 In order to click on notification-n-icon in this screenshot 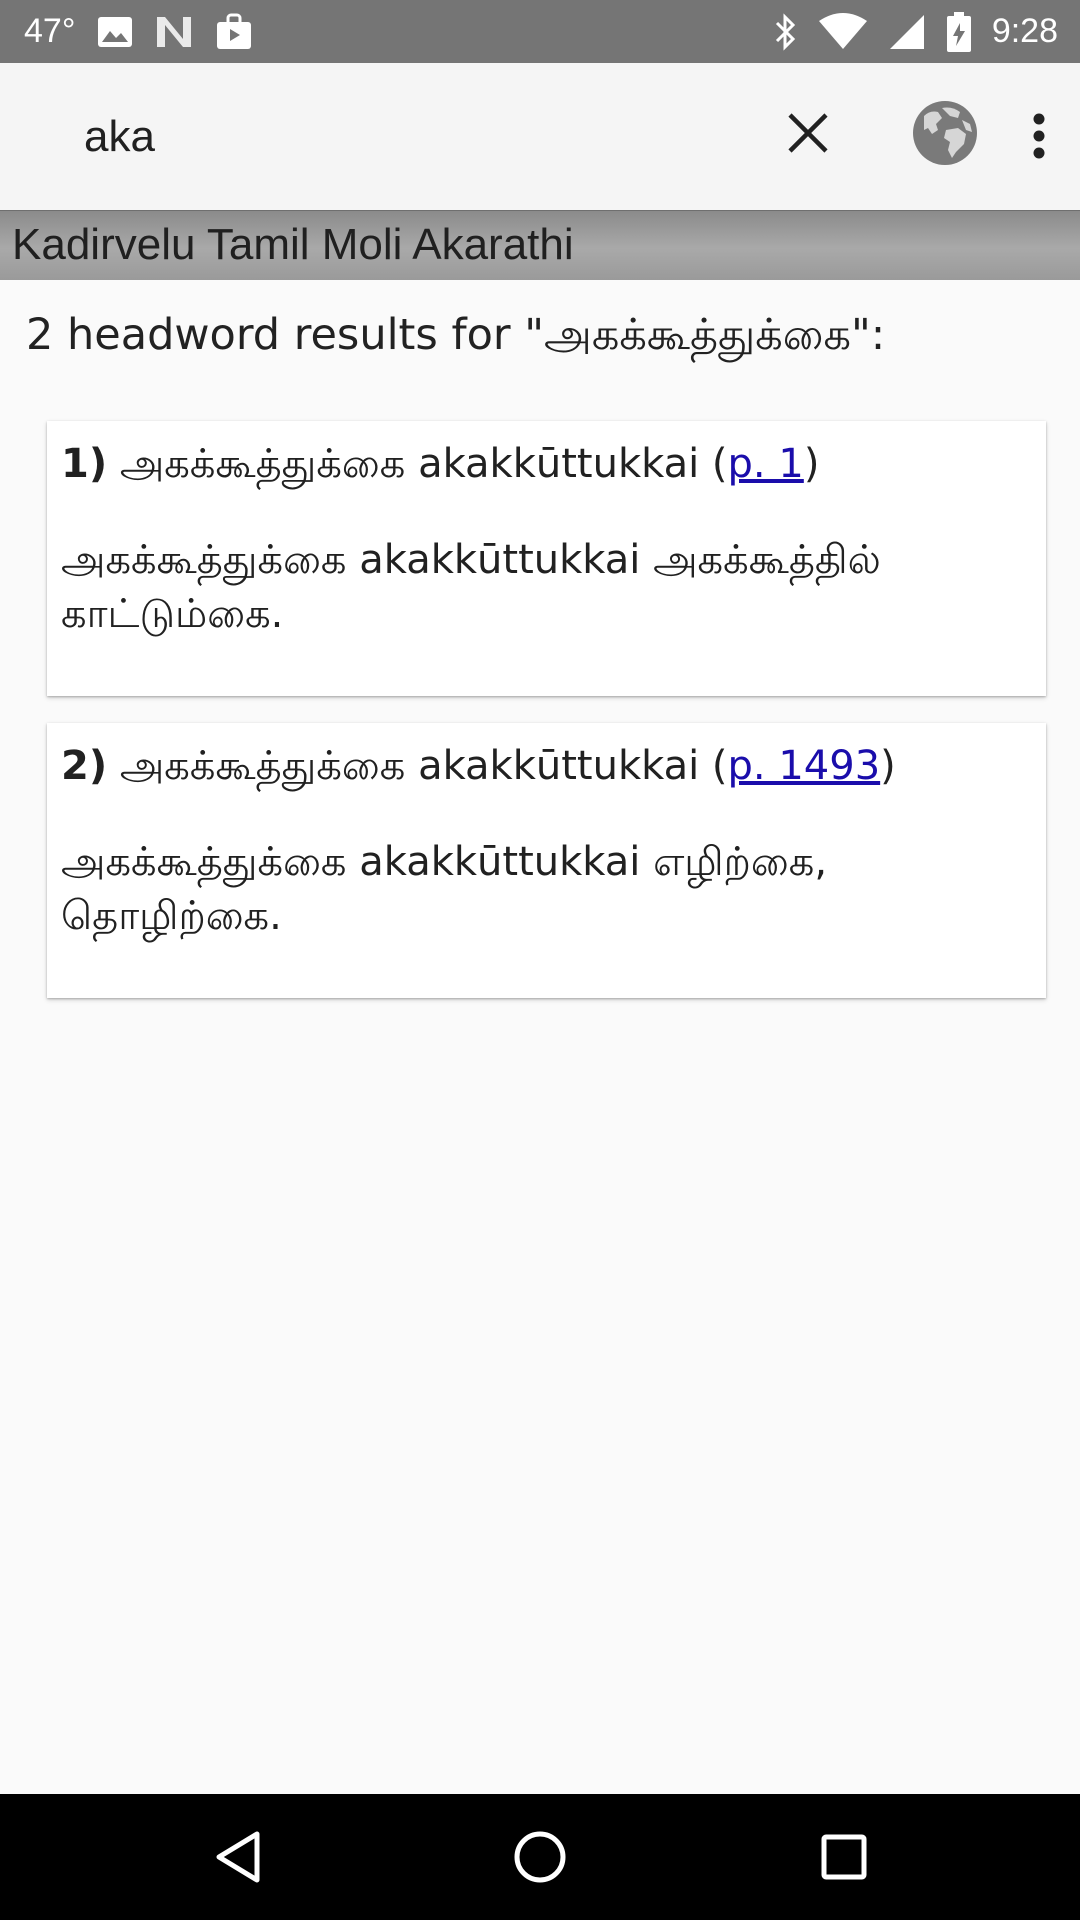, I will do `click(174, 32)`.